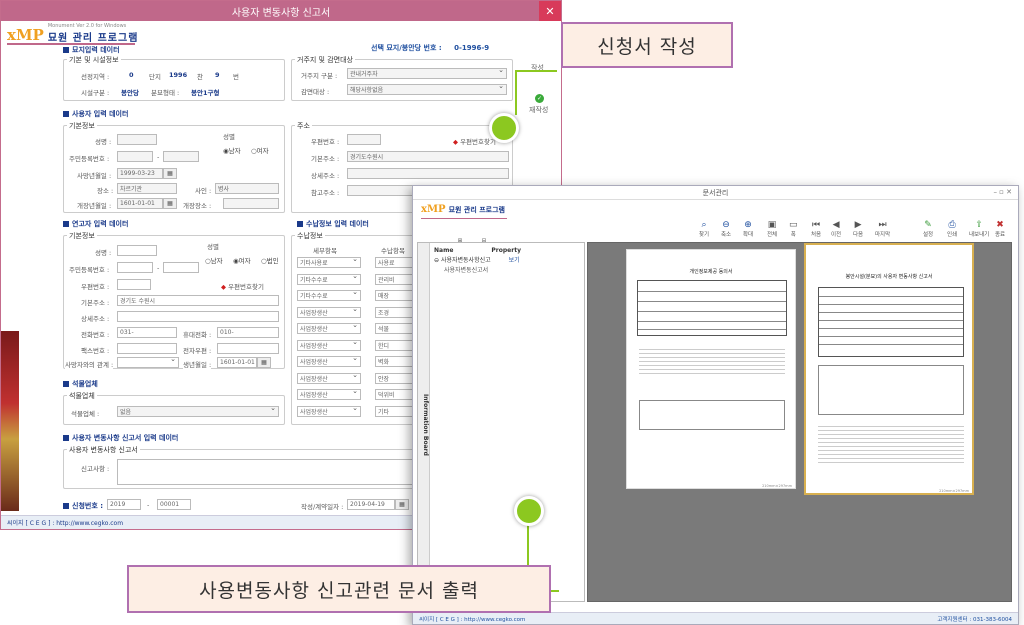  I want to click on window-controls: – ▫ ✕, so click(1002, 192).